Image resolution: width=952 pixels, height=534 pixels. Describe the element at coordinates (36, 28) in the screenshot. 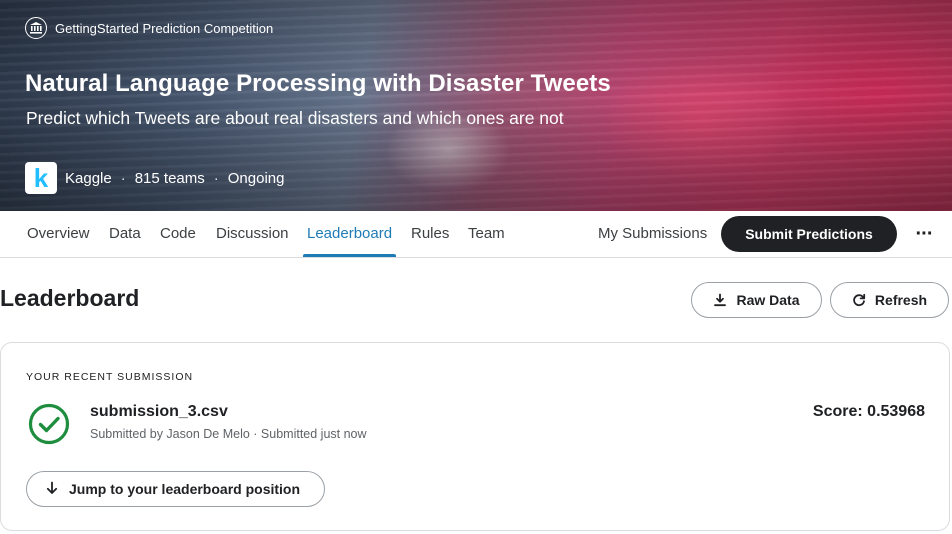

I see `institution-icon` at that location.